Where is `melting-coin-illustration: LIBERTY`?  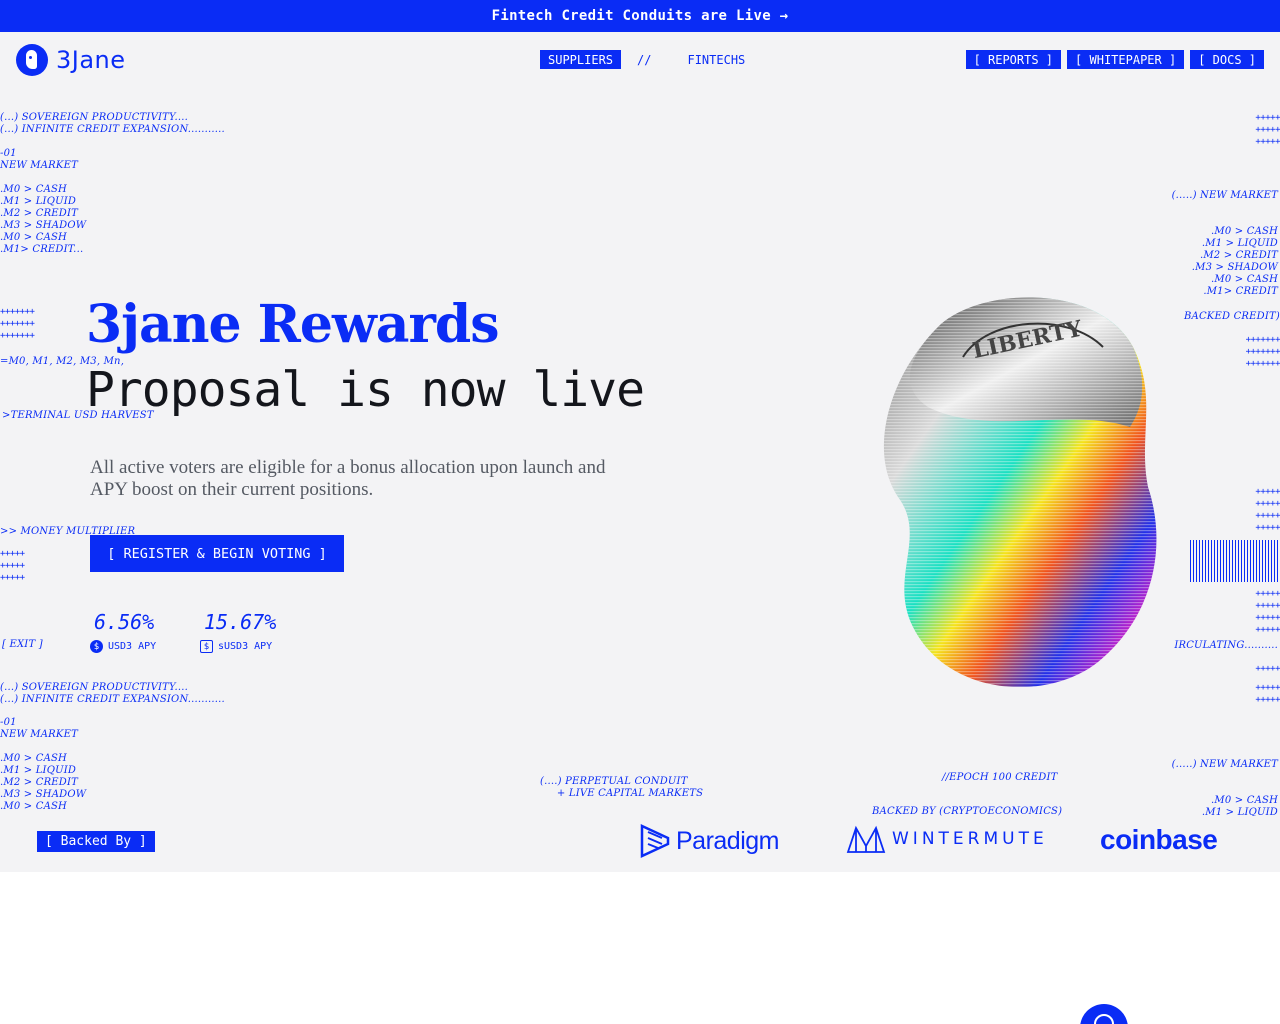 melting-coin-illustration: LIBERTY is located at coordinates (1020, 492).